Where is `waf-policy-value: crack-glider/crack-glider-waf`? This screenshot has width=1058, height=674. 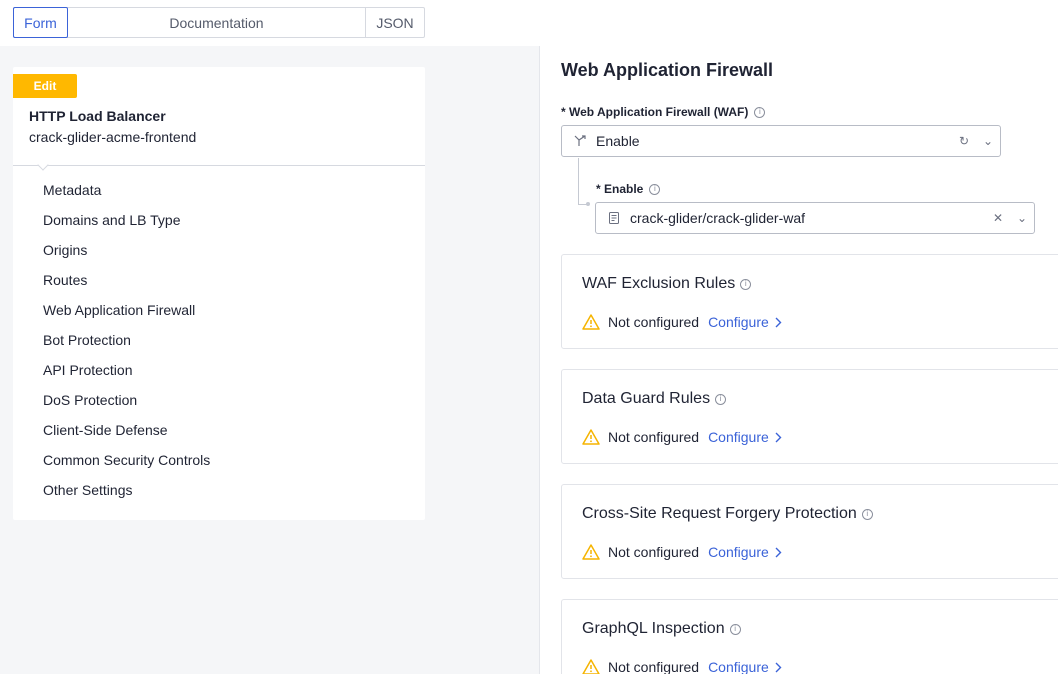
waf-policy-value: crack-glider/crack-glider-waf is located at coordinates (718, 218).